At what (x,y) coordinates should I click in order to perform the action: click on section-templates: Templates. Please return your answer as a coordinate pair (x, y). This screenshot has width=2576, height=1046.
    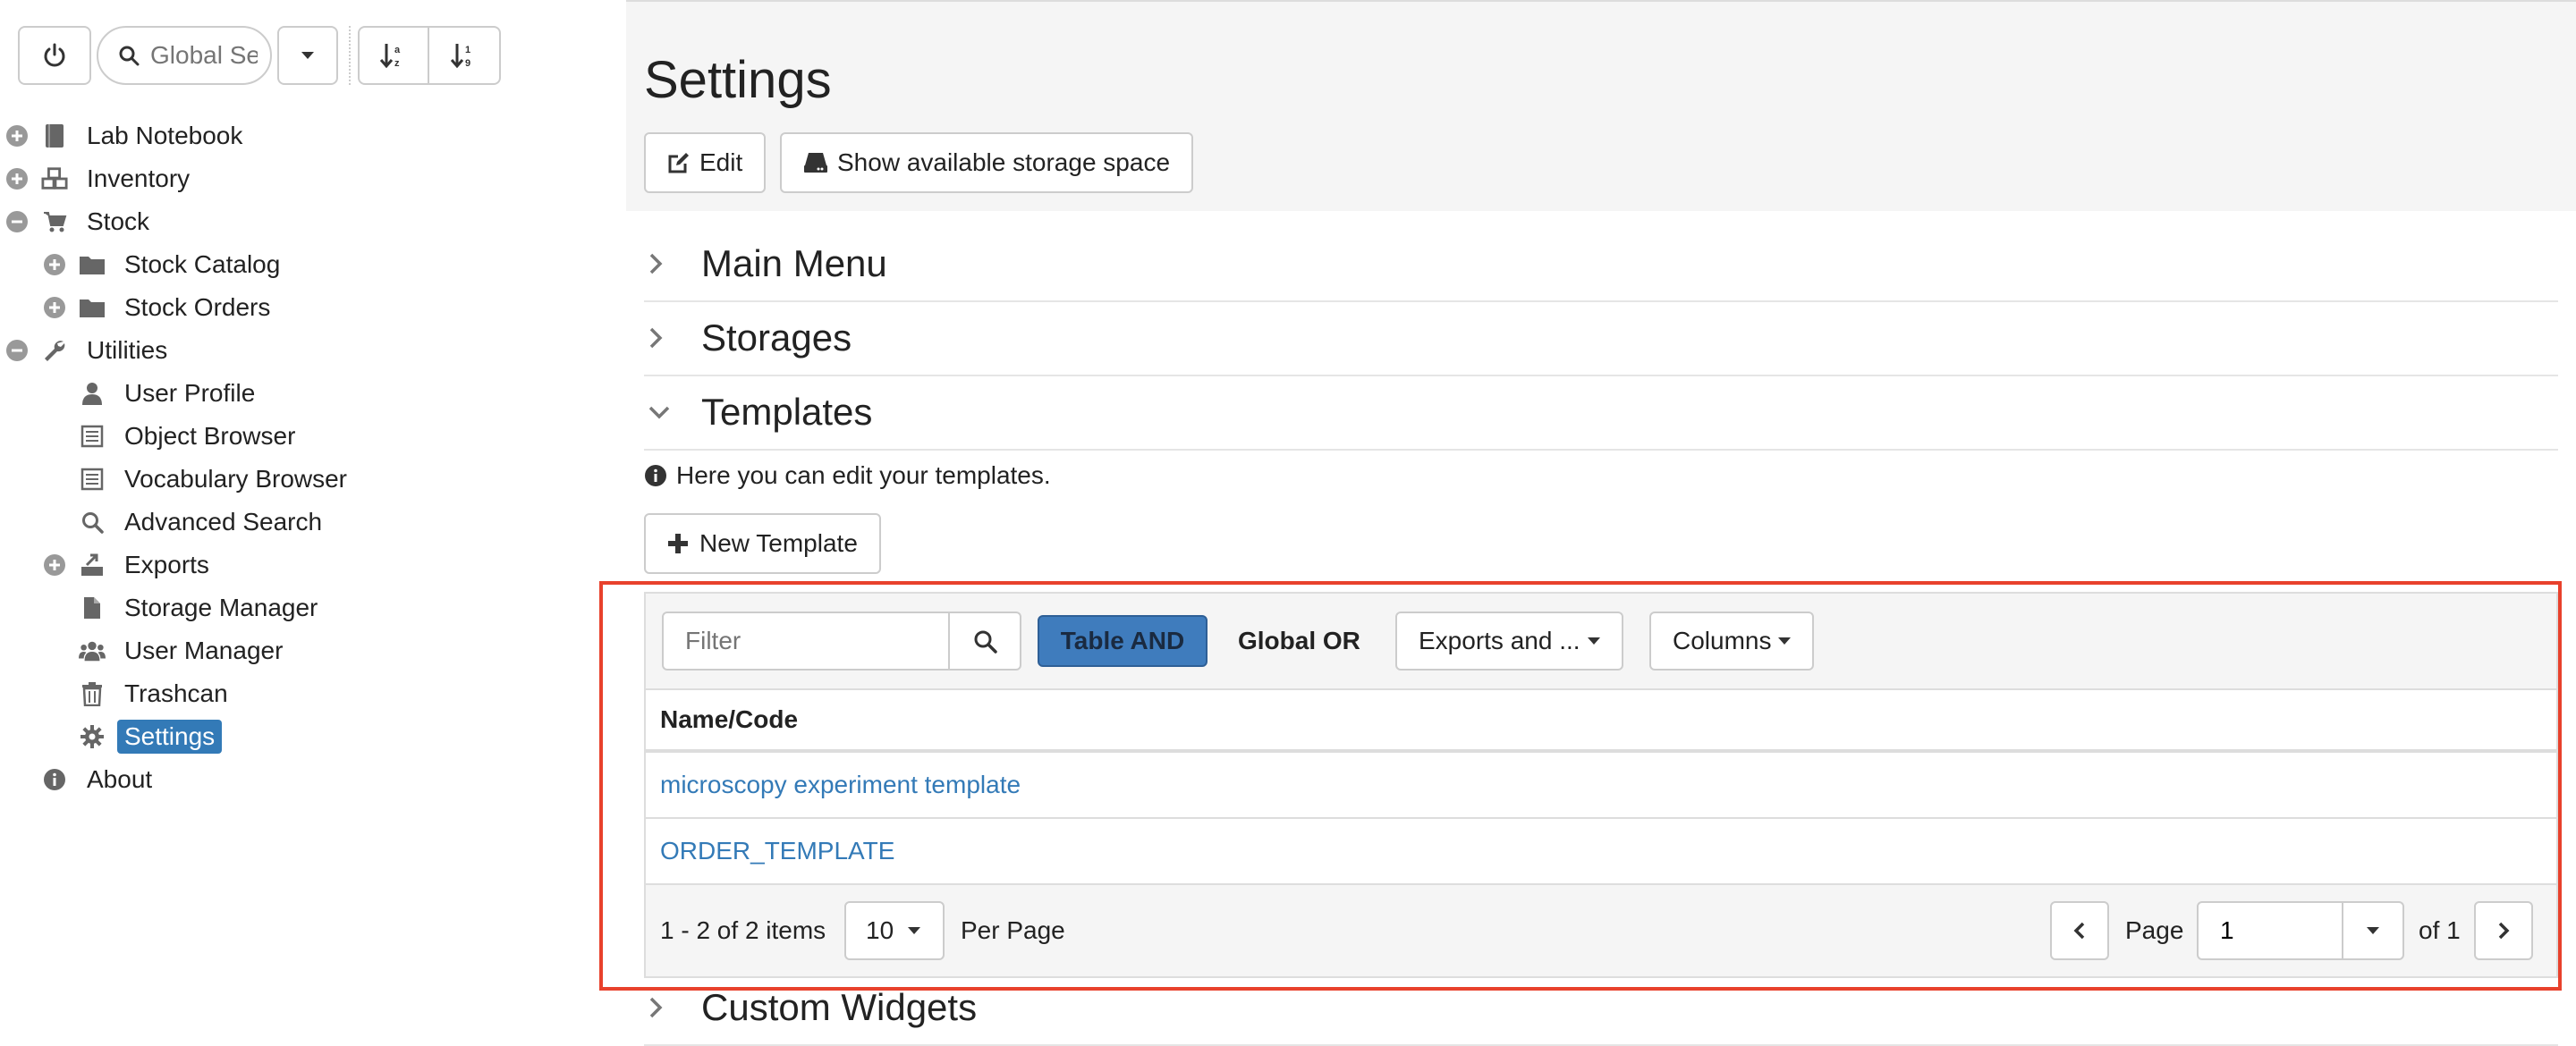
    Looking at the image, I should click on (1601, 413).